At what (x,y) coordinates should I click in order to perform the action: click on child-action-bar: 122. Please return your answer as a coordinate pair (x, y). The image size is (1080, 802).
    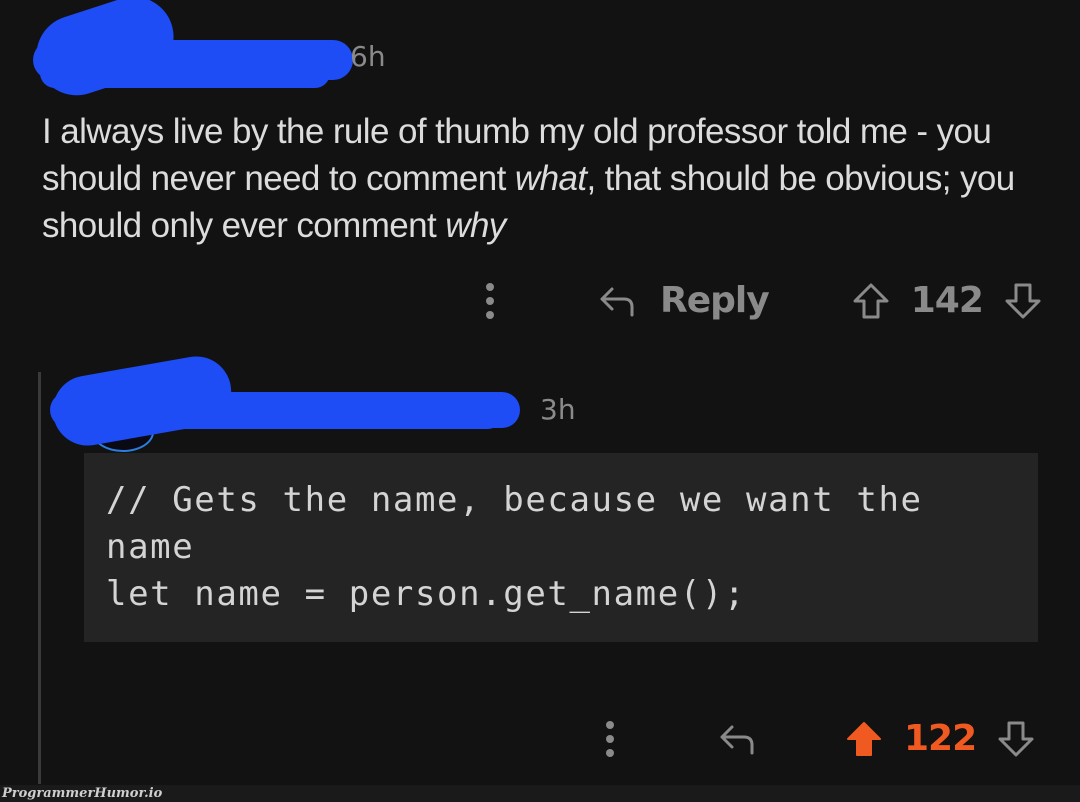
    Looking at the image, I should click on (821, 738).